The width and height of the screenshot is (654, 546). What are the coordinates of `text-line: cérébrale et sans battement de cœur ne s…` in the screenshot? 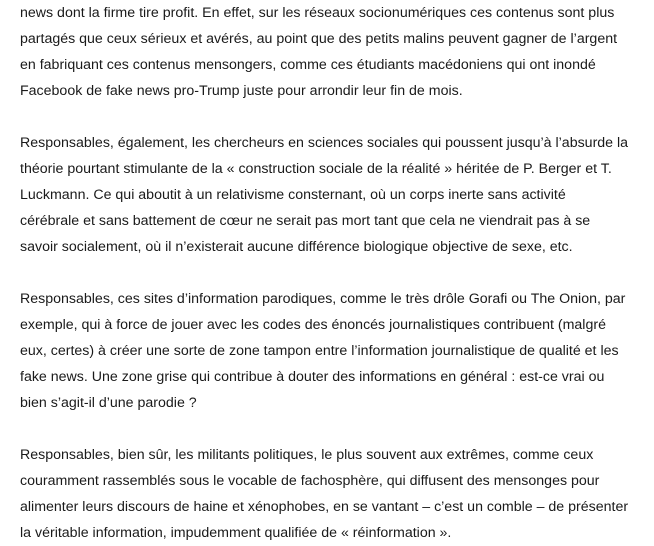 It's located at (305, 221).